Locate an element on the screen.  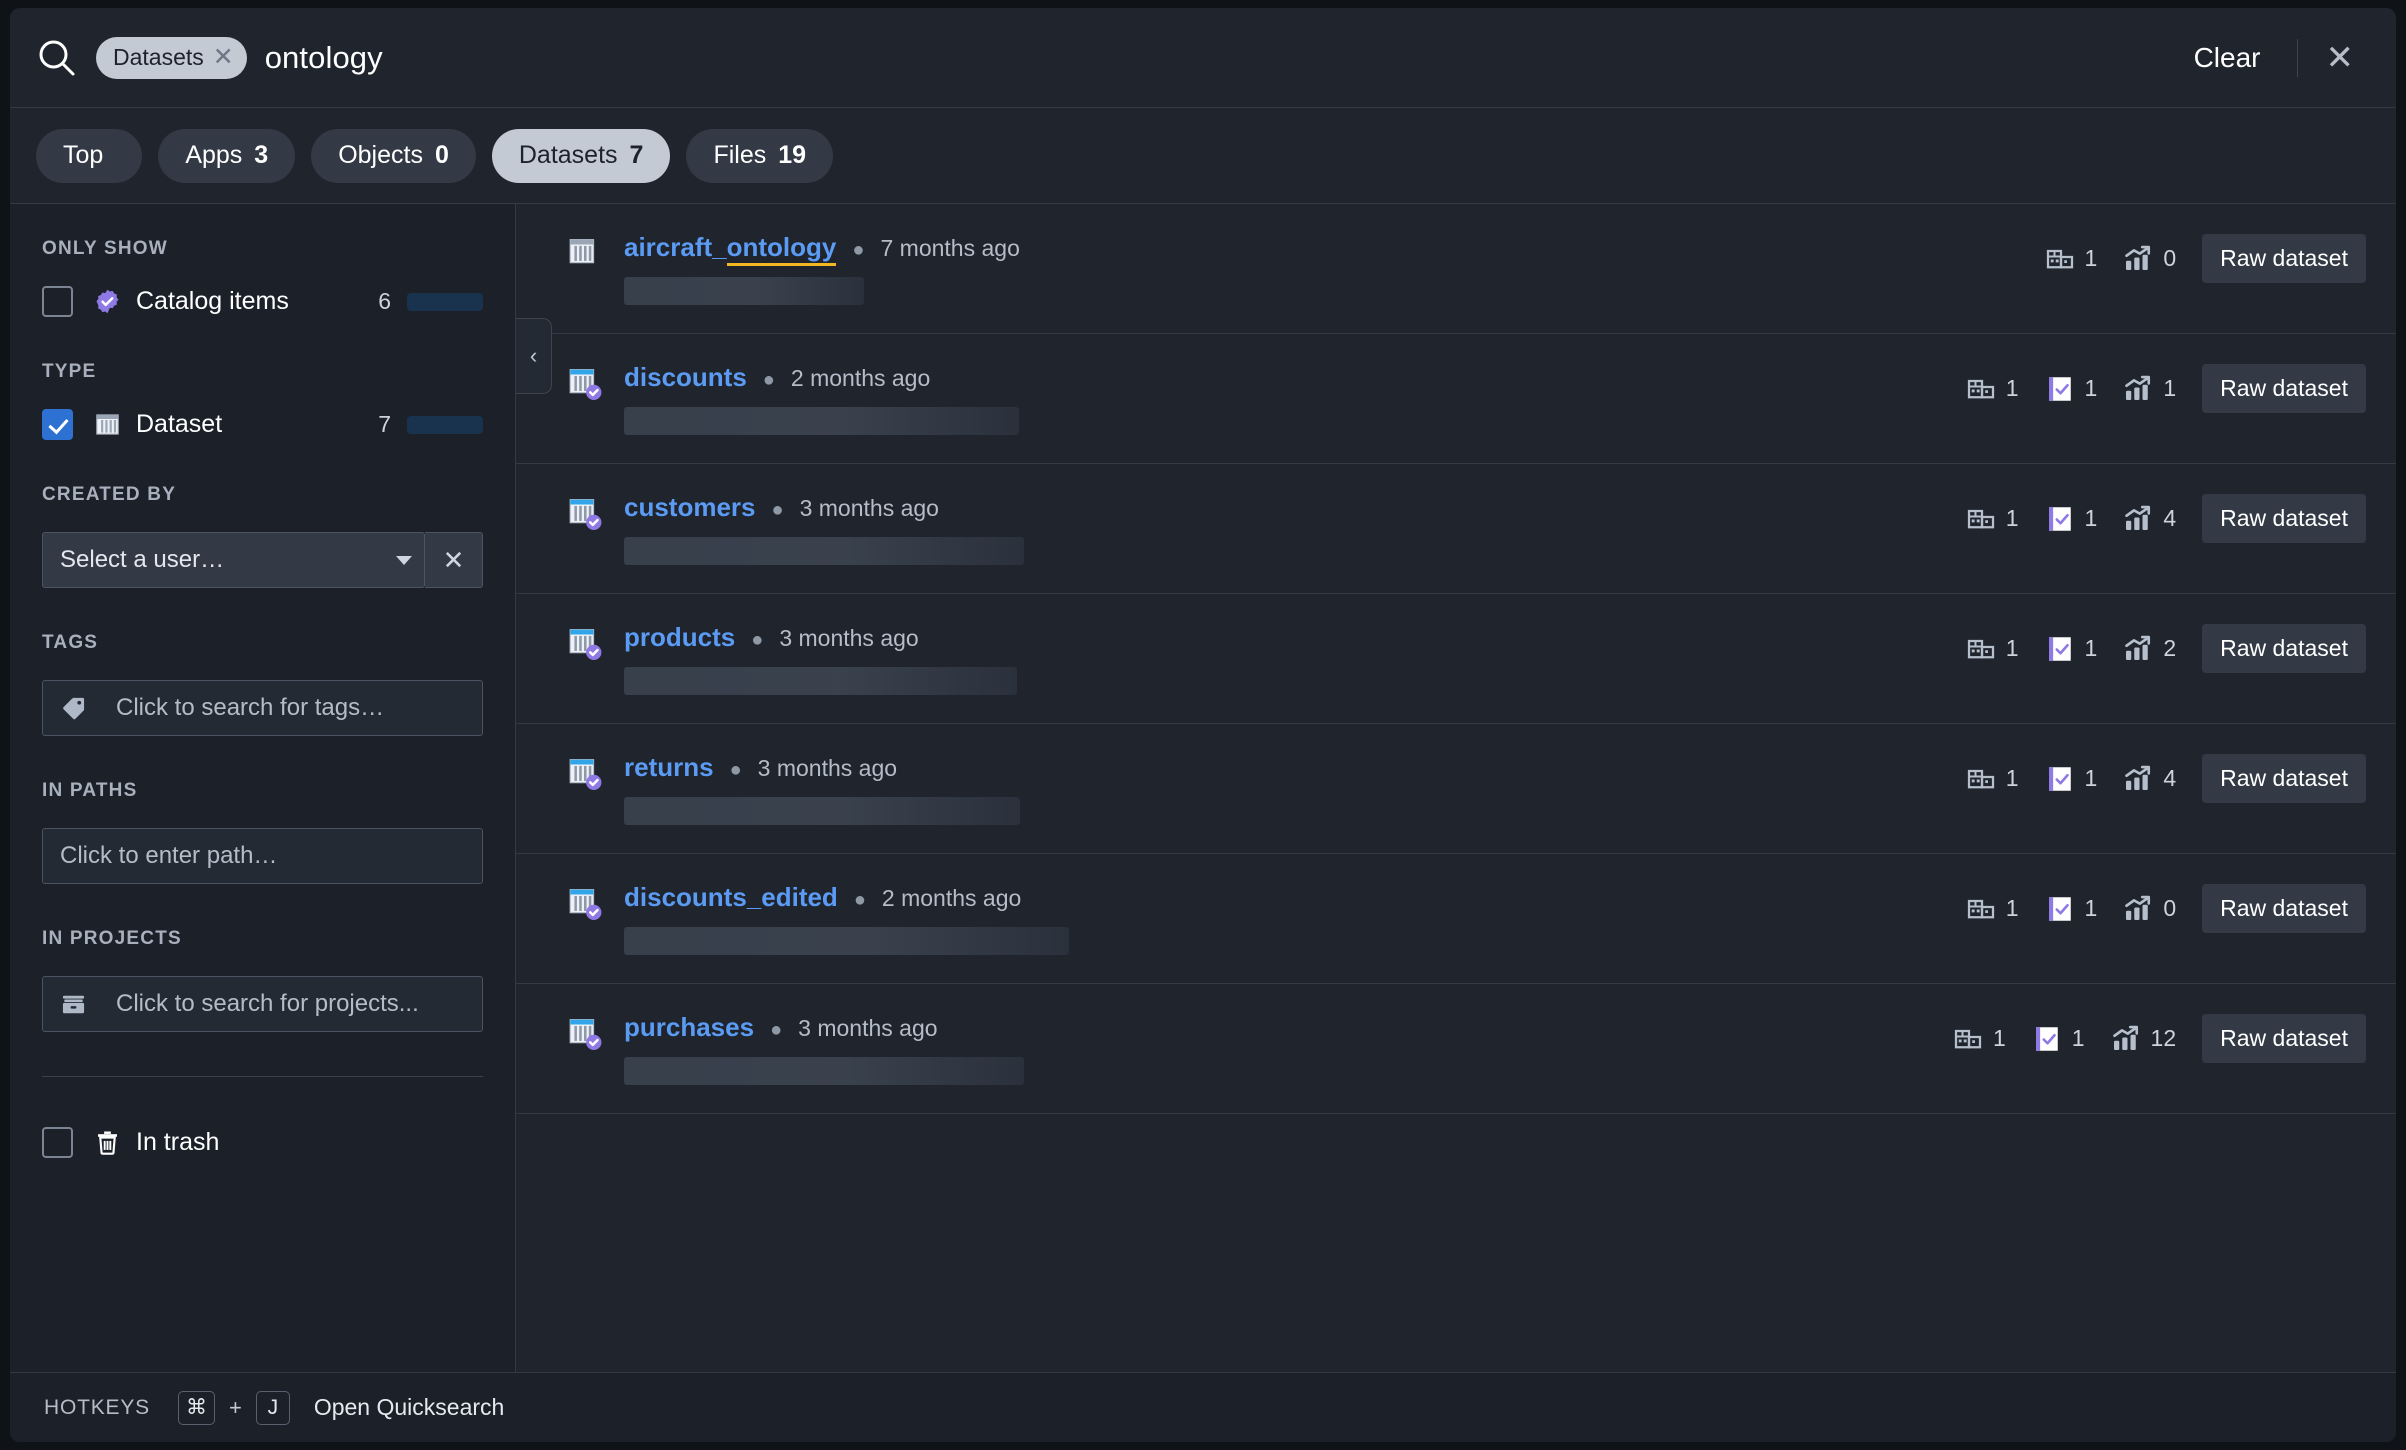
result-row: returns ● 3 months ago 1 1 4 Raw dataset is located at coordinates (1456, 789).